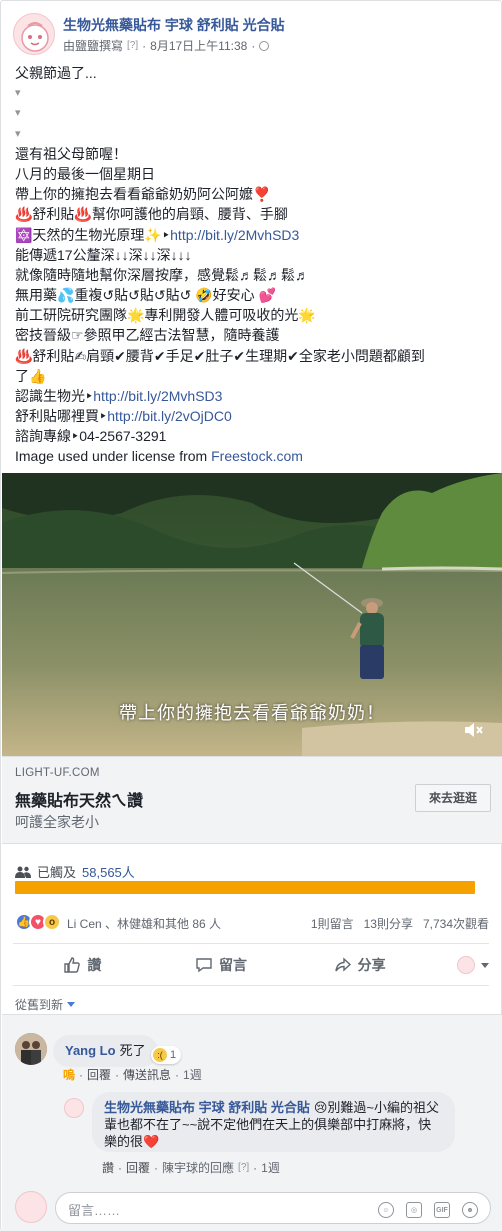 The image size is (502, 1231). I want to click on comment-actions: 嗚 · 回覆 · 傳送訊息 · 1週, so click(132, 1074).